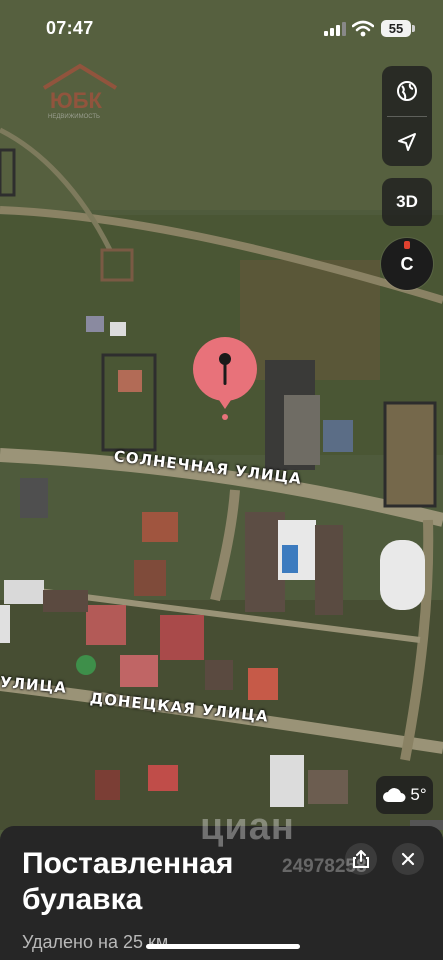 This screenshot has width=443, height=960. Describe the element at coordinates (70, 28) in the screenshot. I see `status-time: 07:47` at that location.